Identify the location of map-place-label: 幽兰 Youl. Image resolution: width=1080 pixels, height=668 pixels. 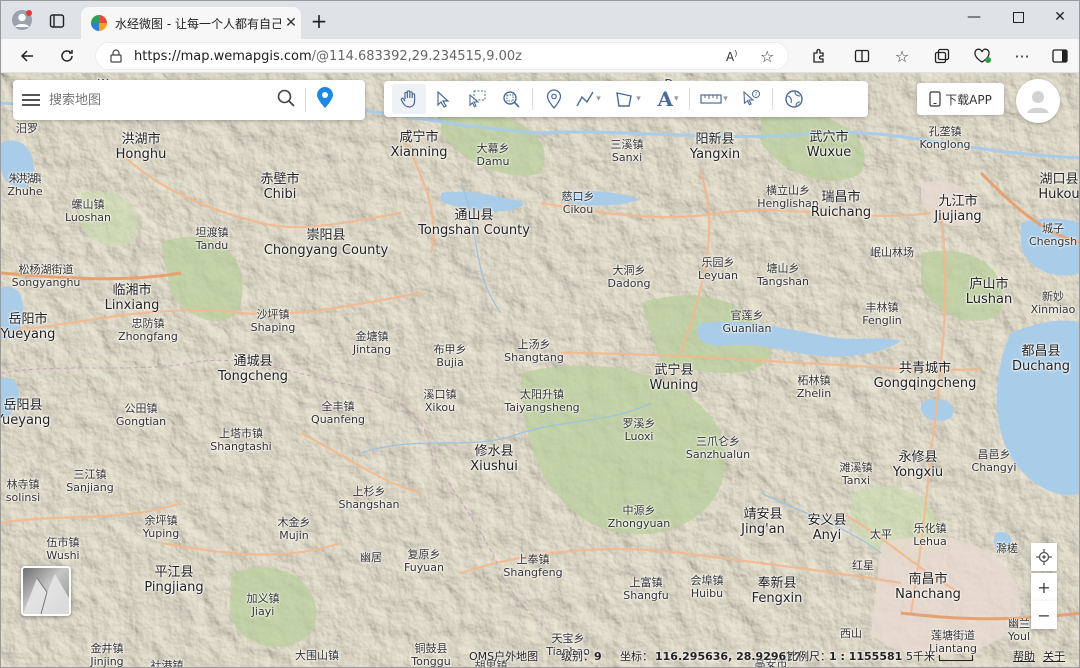
(1019, 630).